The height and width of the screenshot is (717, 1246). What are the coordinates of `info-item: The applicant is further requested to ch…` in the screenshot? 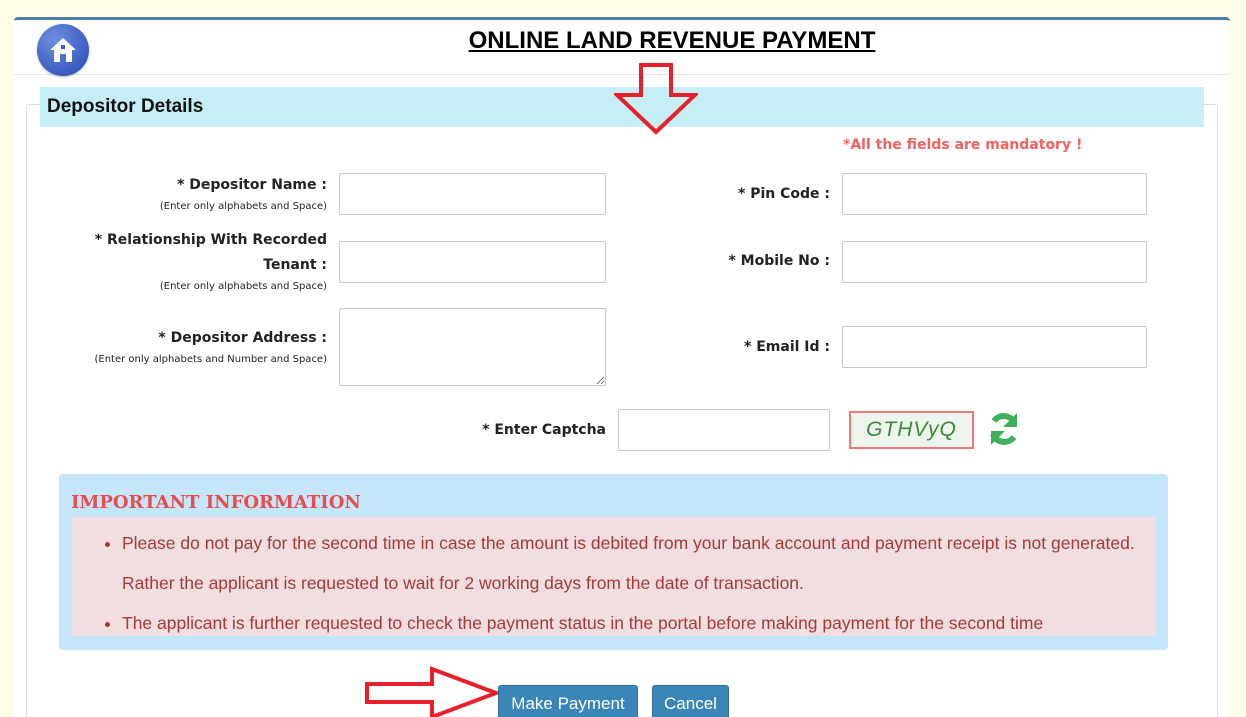 It's located at (629, 623).